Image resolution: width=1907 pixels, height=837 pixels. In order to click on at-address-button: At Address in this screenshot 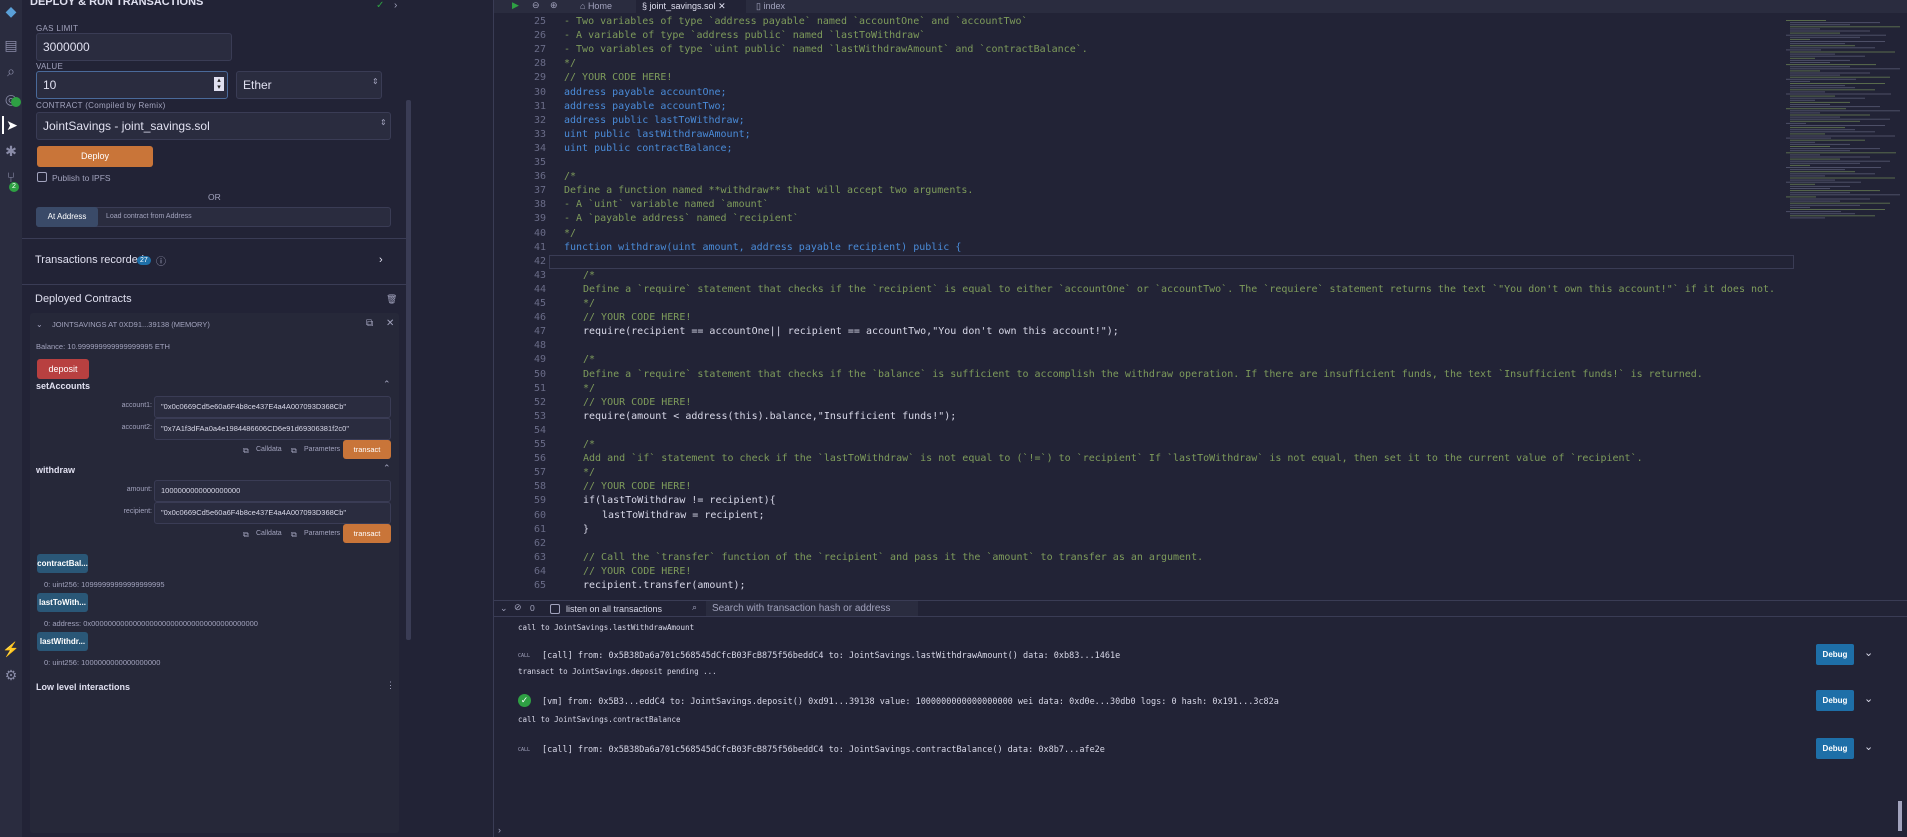, I will do `click(67, 217)`.